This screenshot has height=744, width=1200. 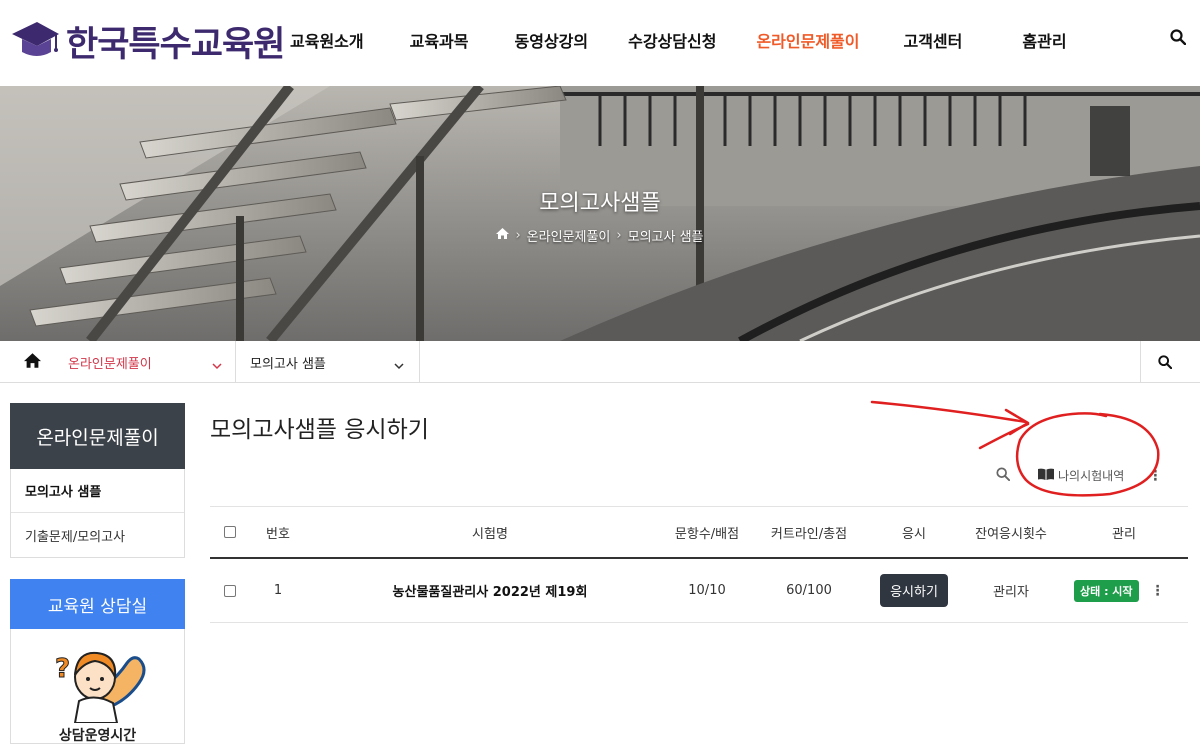 I want to click on column-header-remaining: 잔여응시횟수, so click(x=1011, y=534).